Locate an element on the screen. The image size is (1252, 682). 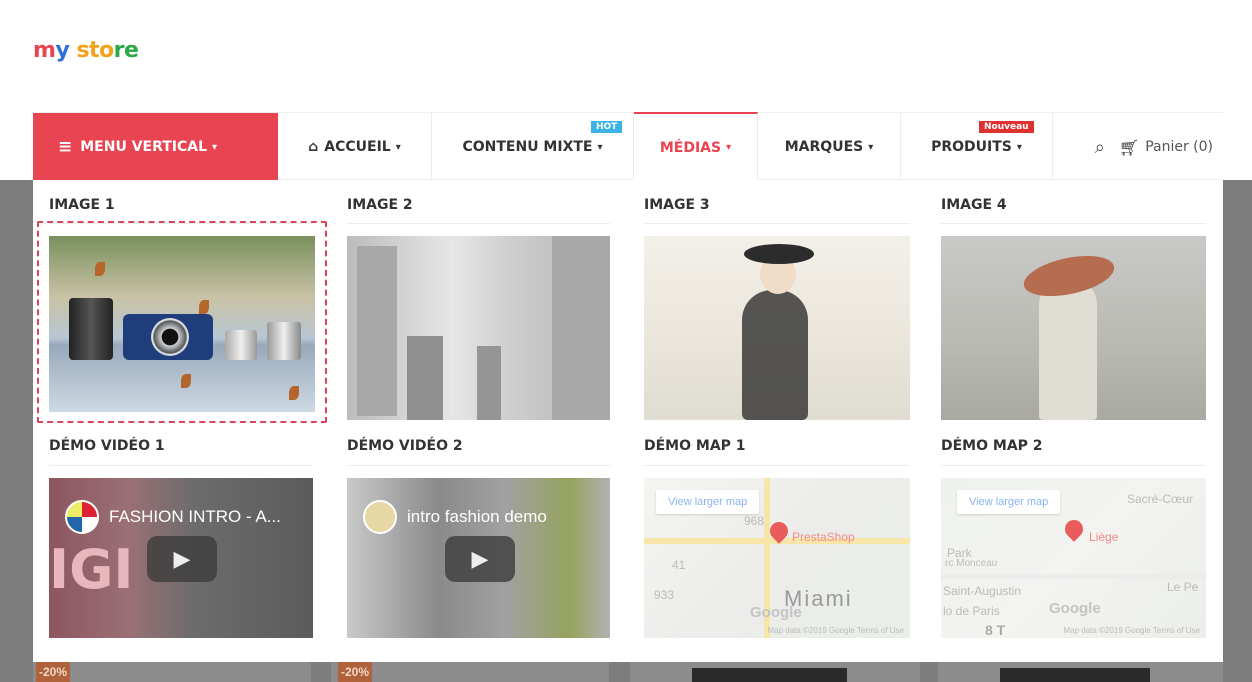
nav-item-contenu-mixte: CONTENU MIXTE ▾ HOT is located at coordinates (533, 147).